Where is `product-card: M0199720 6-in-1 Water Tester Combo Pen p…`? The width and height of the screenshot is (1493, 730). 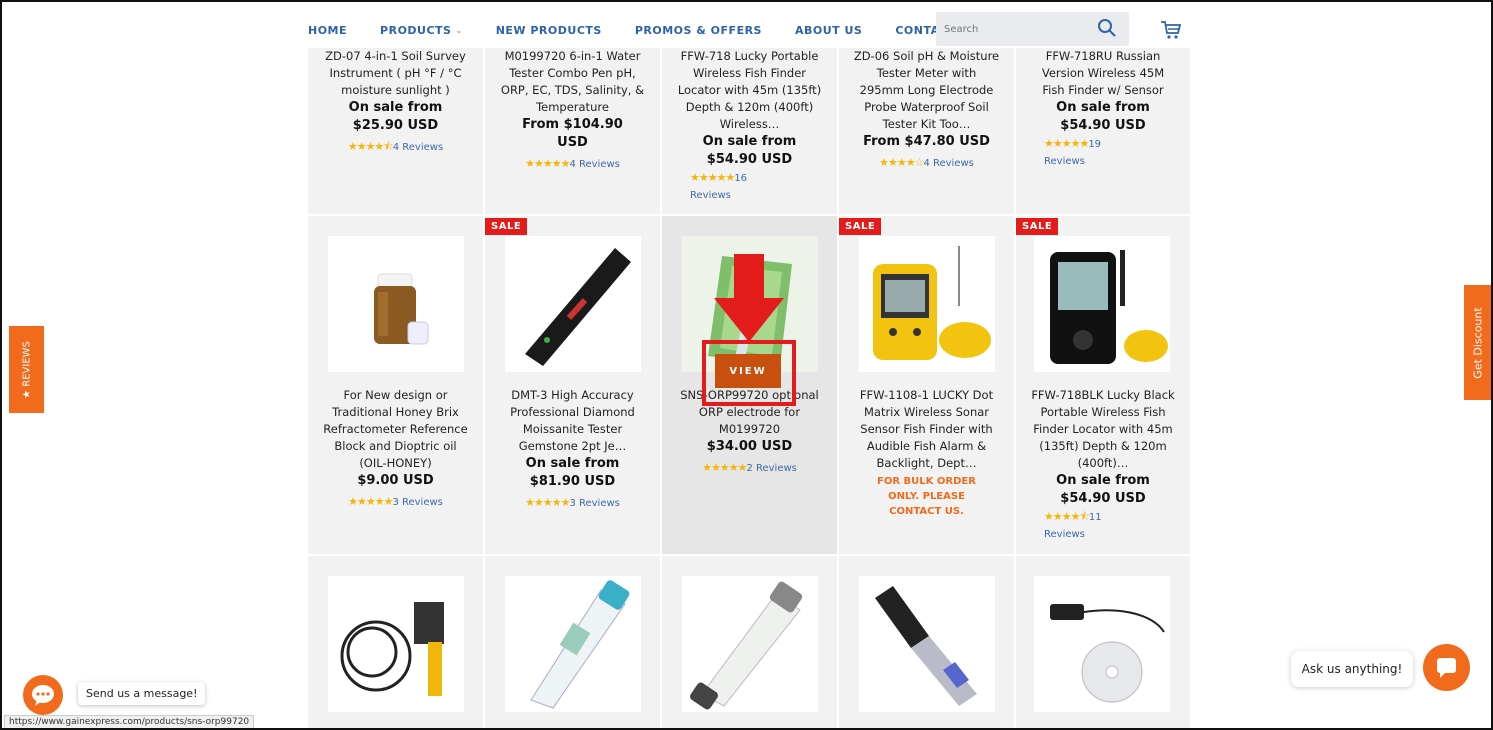 product-card: M0199720 6-in-1 Water Tester Combo Pen p… is located at coordinates (572, 129).